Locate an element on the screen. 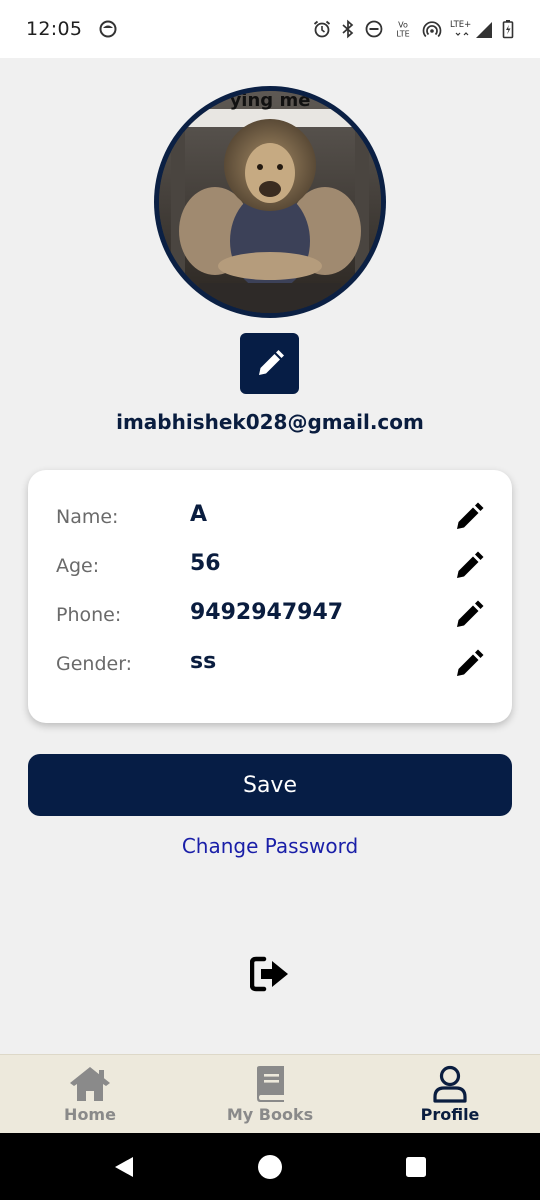 The image size is (540, 1200). bottom-navigation: Home My Books Profile is located at coordinates (270, 1094).